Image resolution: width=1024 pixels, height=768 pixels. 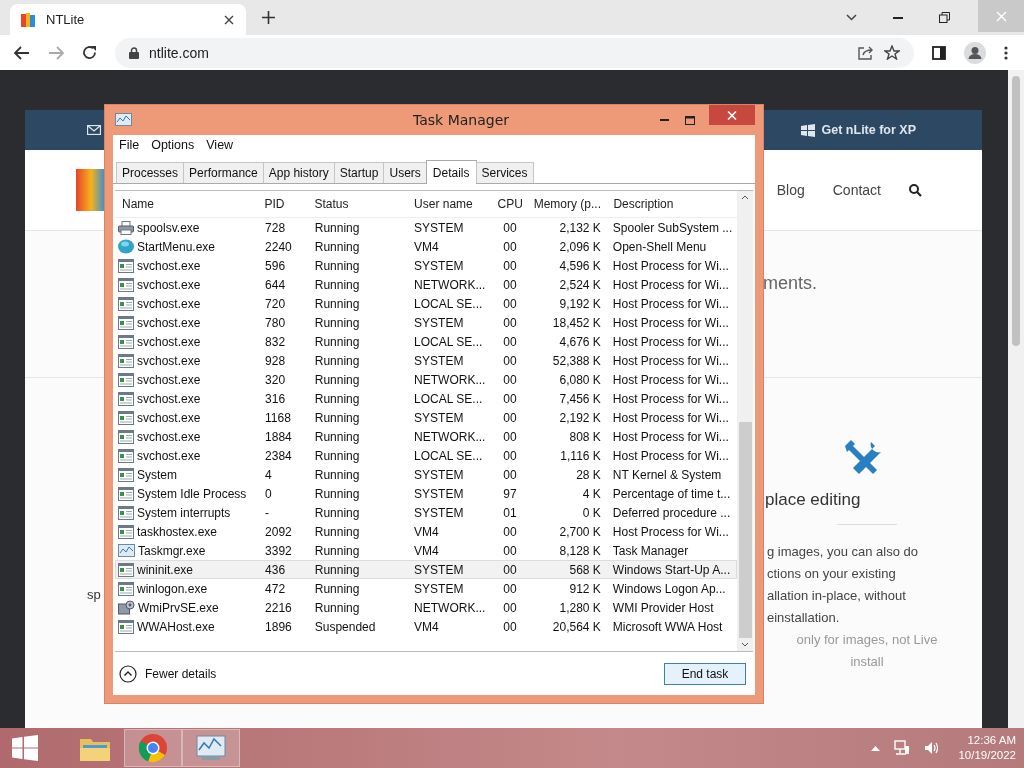 I want to click on column-header: Status, so click(x=358, y=204).